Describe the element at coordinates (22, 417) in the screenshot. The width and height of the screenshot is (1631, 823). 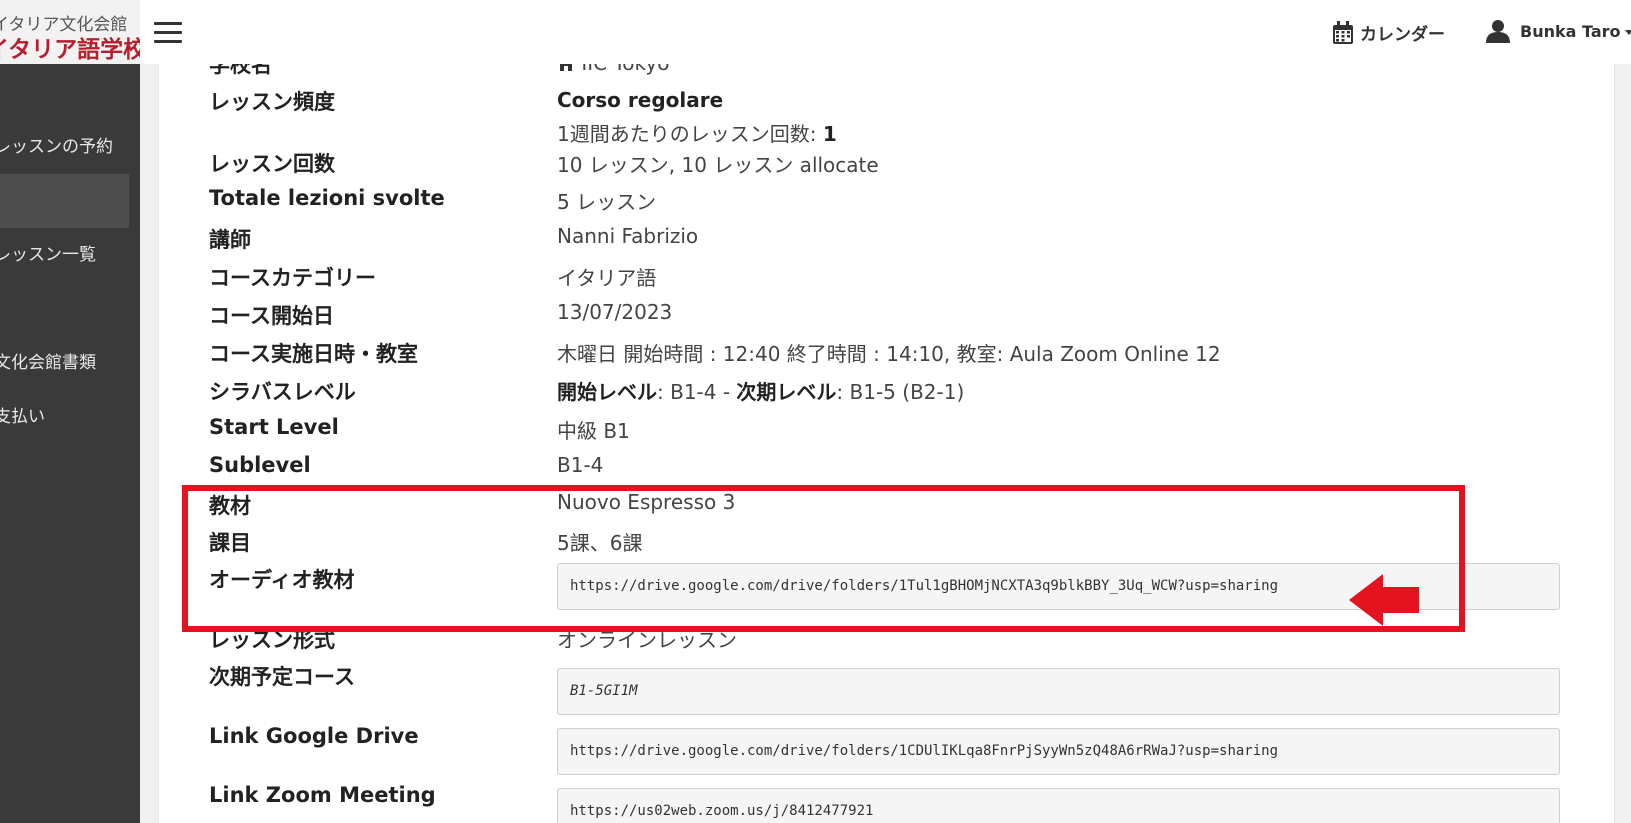
I see `sidebar-item-label: 支払い` at that location.